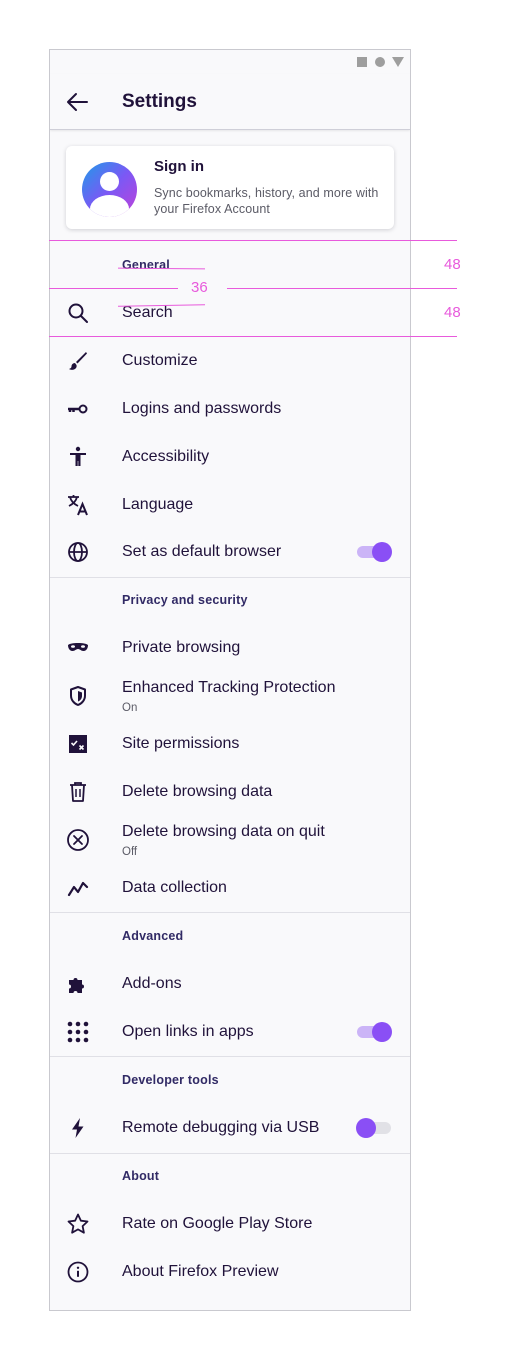 The width and height of the screenshot is (513, 1348). I want to click on settings-item-label: Delete browsing data on quit, so click(223, 831).